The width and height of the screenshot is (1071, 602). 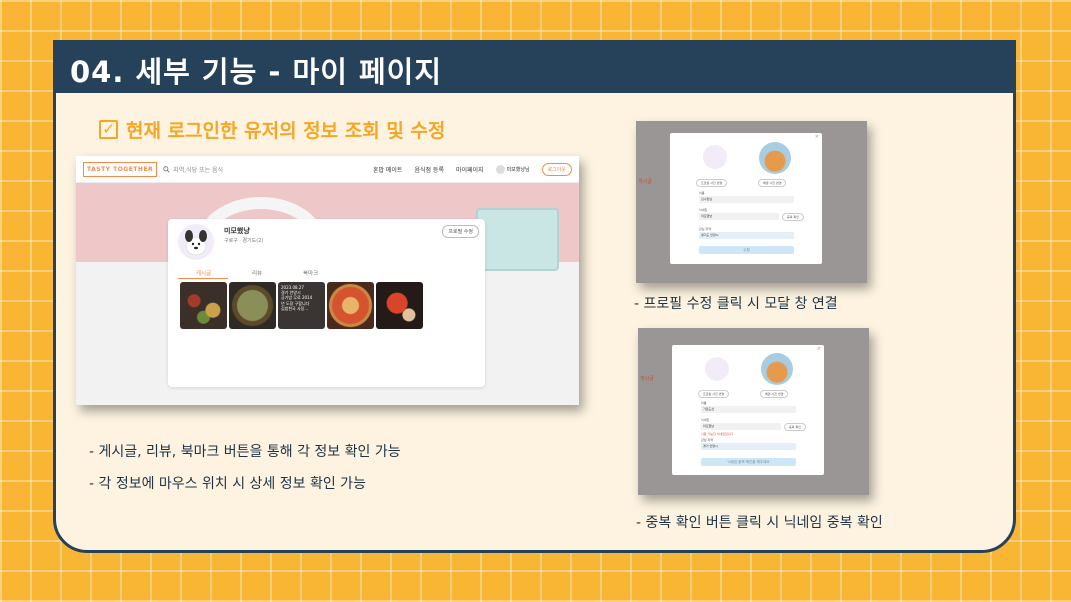 I want to click on region-field: 경기도 안양시, so click(x=746, y=235).